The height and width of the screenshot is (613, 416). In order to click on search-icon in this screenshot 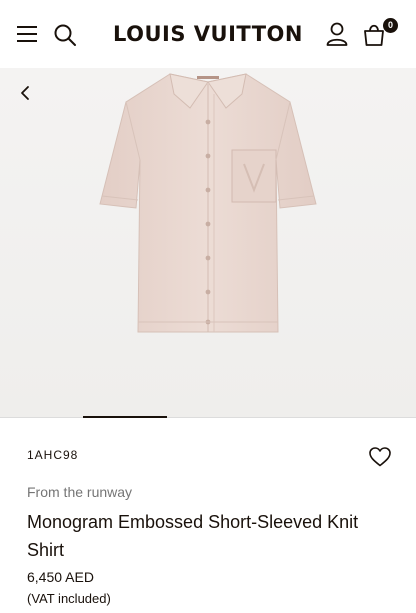, I will do `click(65, 35)`.